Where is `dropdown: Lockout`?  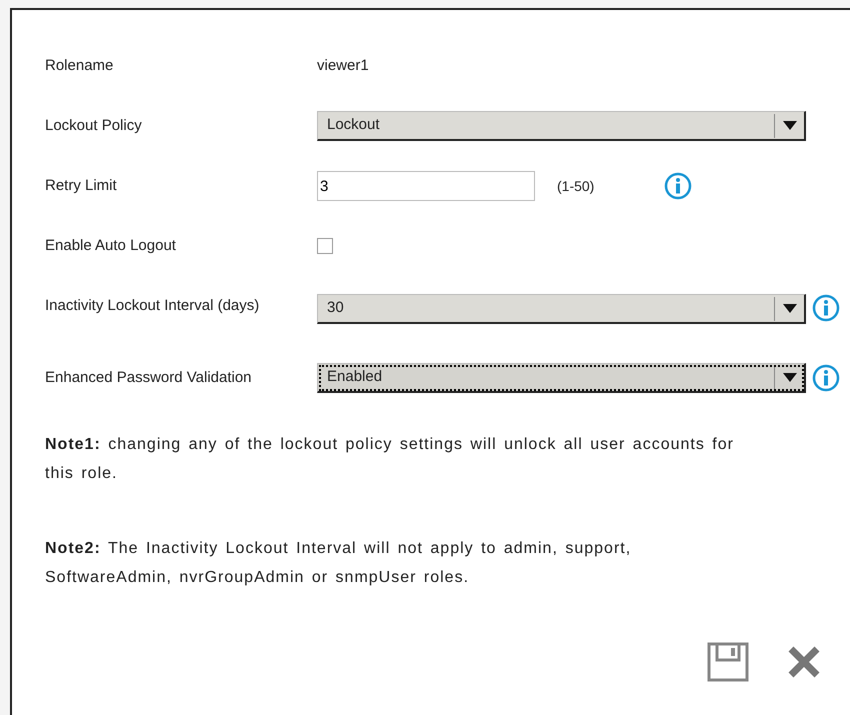
dropdown: Lockout is located at coordinates (561, 126).